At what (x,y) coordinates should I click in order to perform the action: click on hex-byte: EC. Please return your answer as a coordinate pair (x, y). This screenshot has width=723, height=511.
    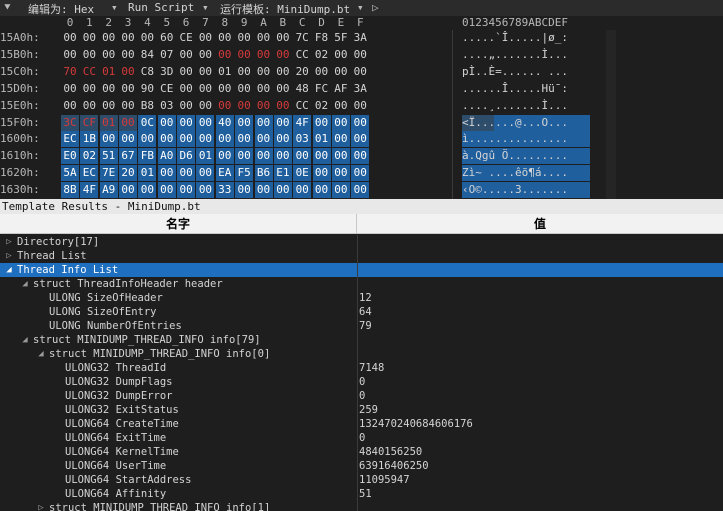
    Looking at the image, I should click on (89, 173).